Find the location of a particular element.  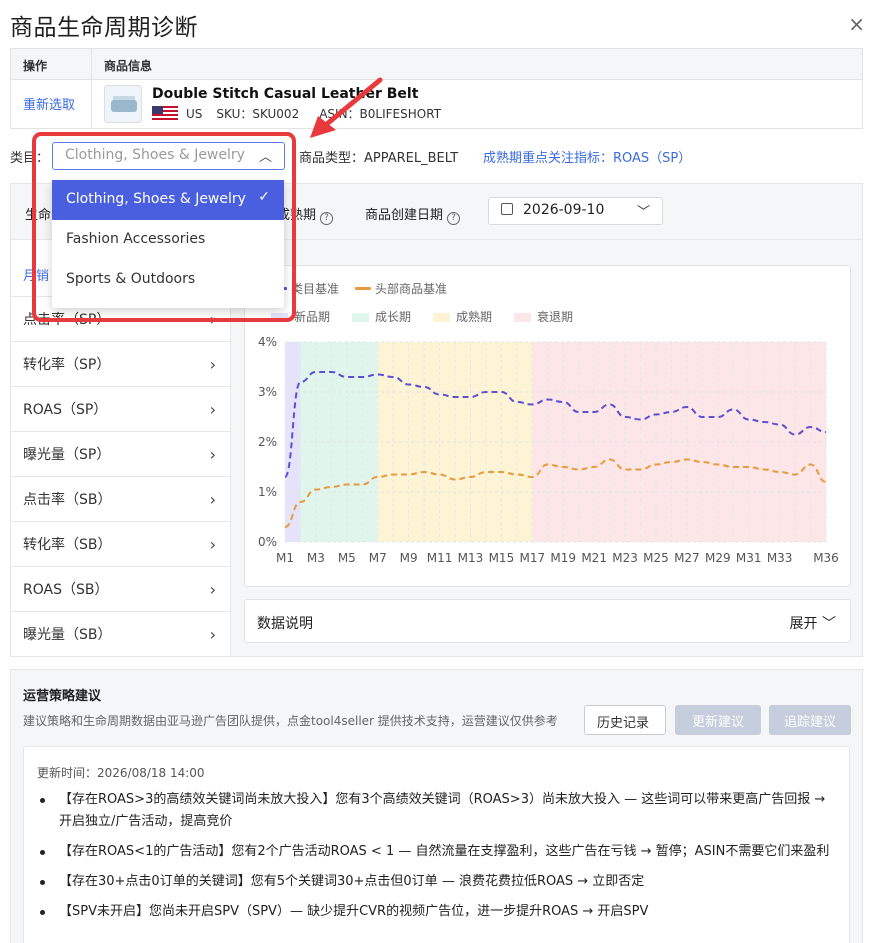

sidebar-item-label: ROAS（SB） is located at coordinates (66, 590).